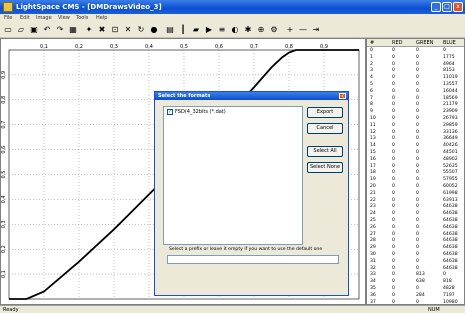 This screenshot has width=465, height=313. I want to click on table-row: 19 0 0 57955, so click(415, 180).